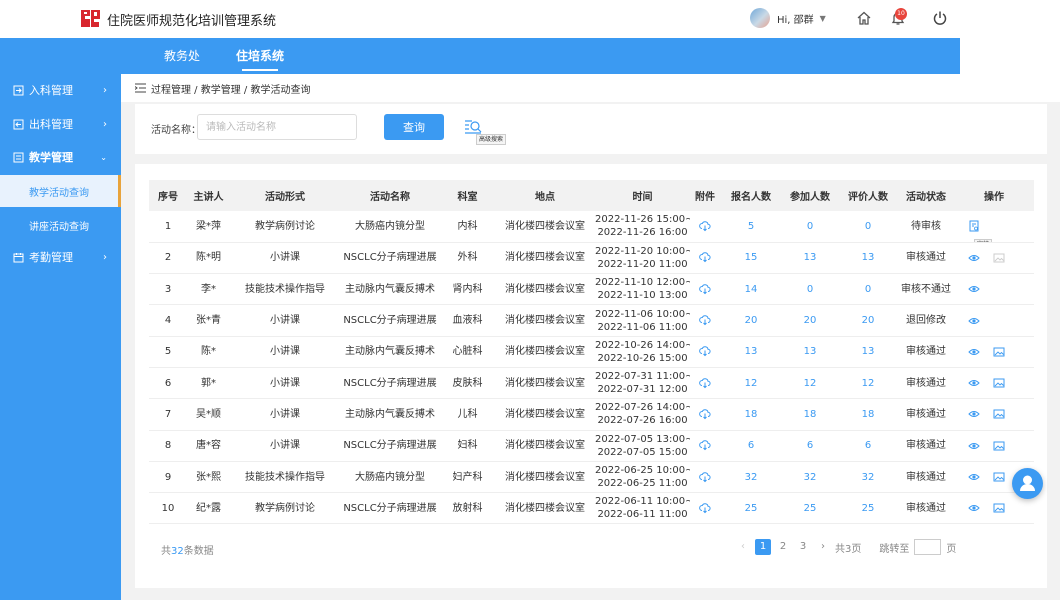 Image resolution: width=1060 pixels, height=600 pixels. I want to click on time-end: 2022-07-05 15:00, so click(642, 452).